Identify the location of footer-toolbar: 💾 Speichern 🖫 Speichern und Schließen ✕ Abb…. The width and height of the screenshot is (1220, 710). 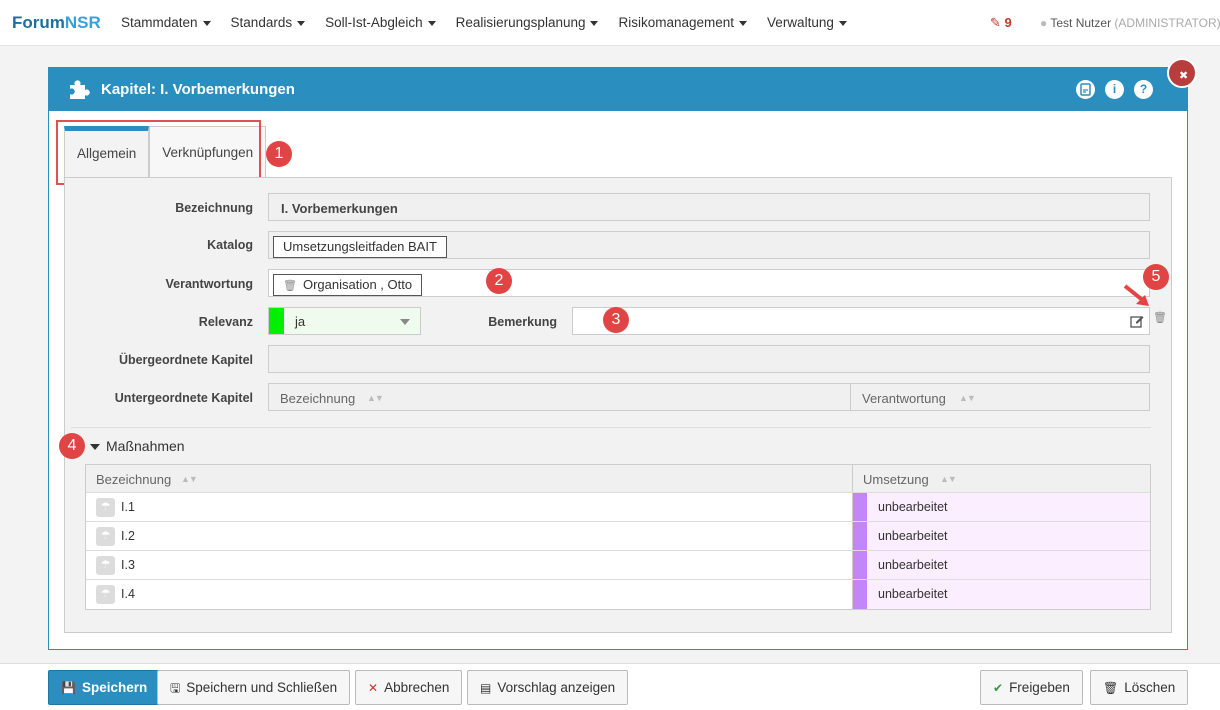
(610, 686).